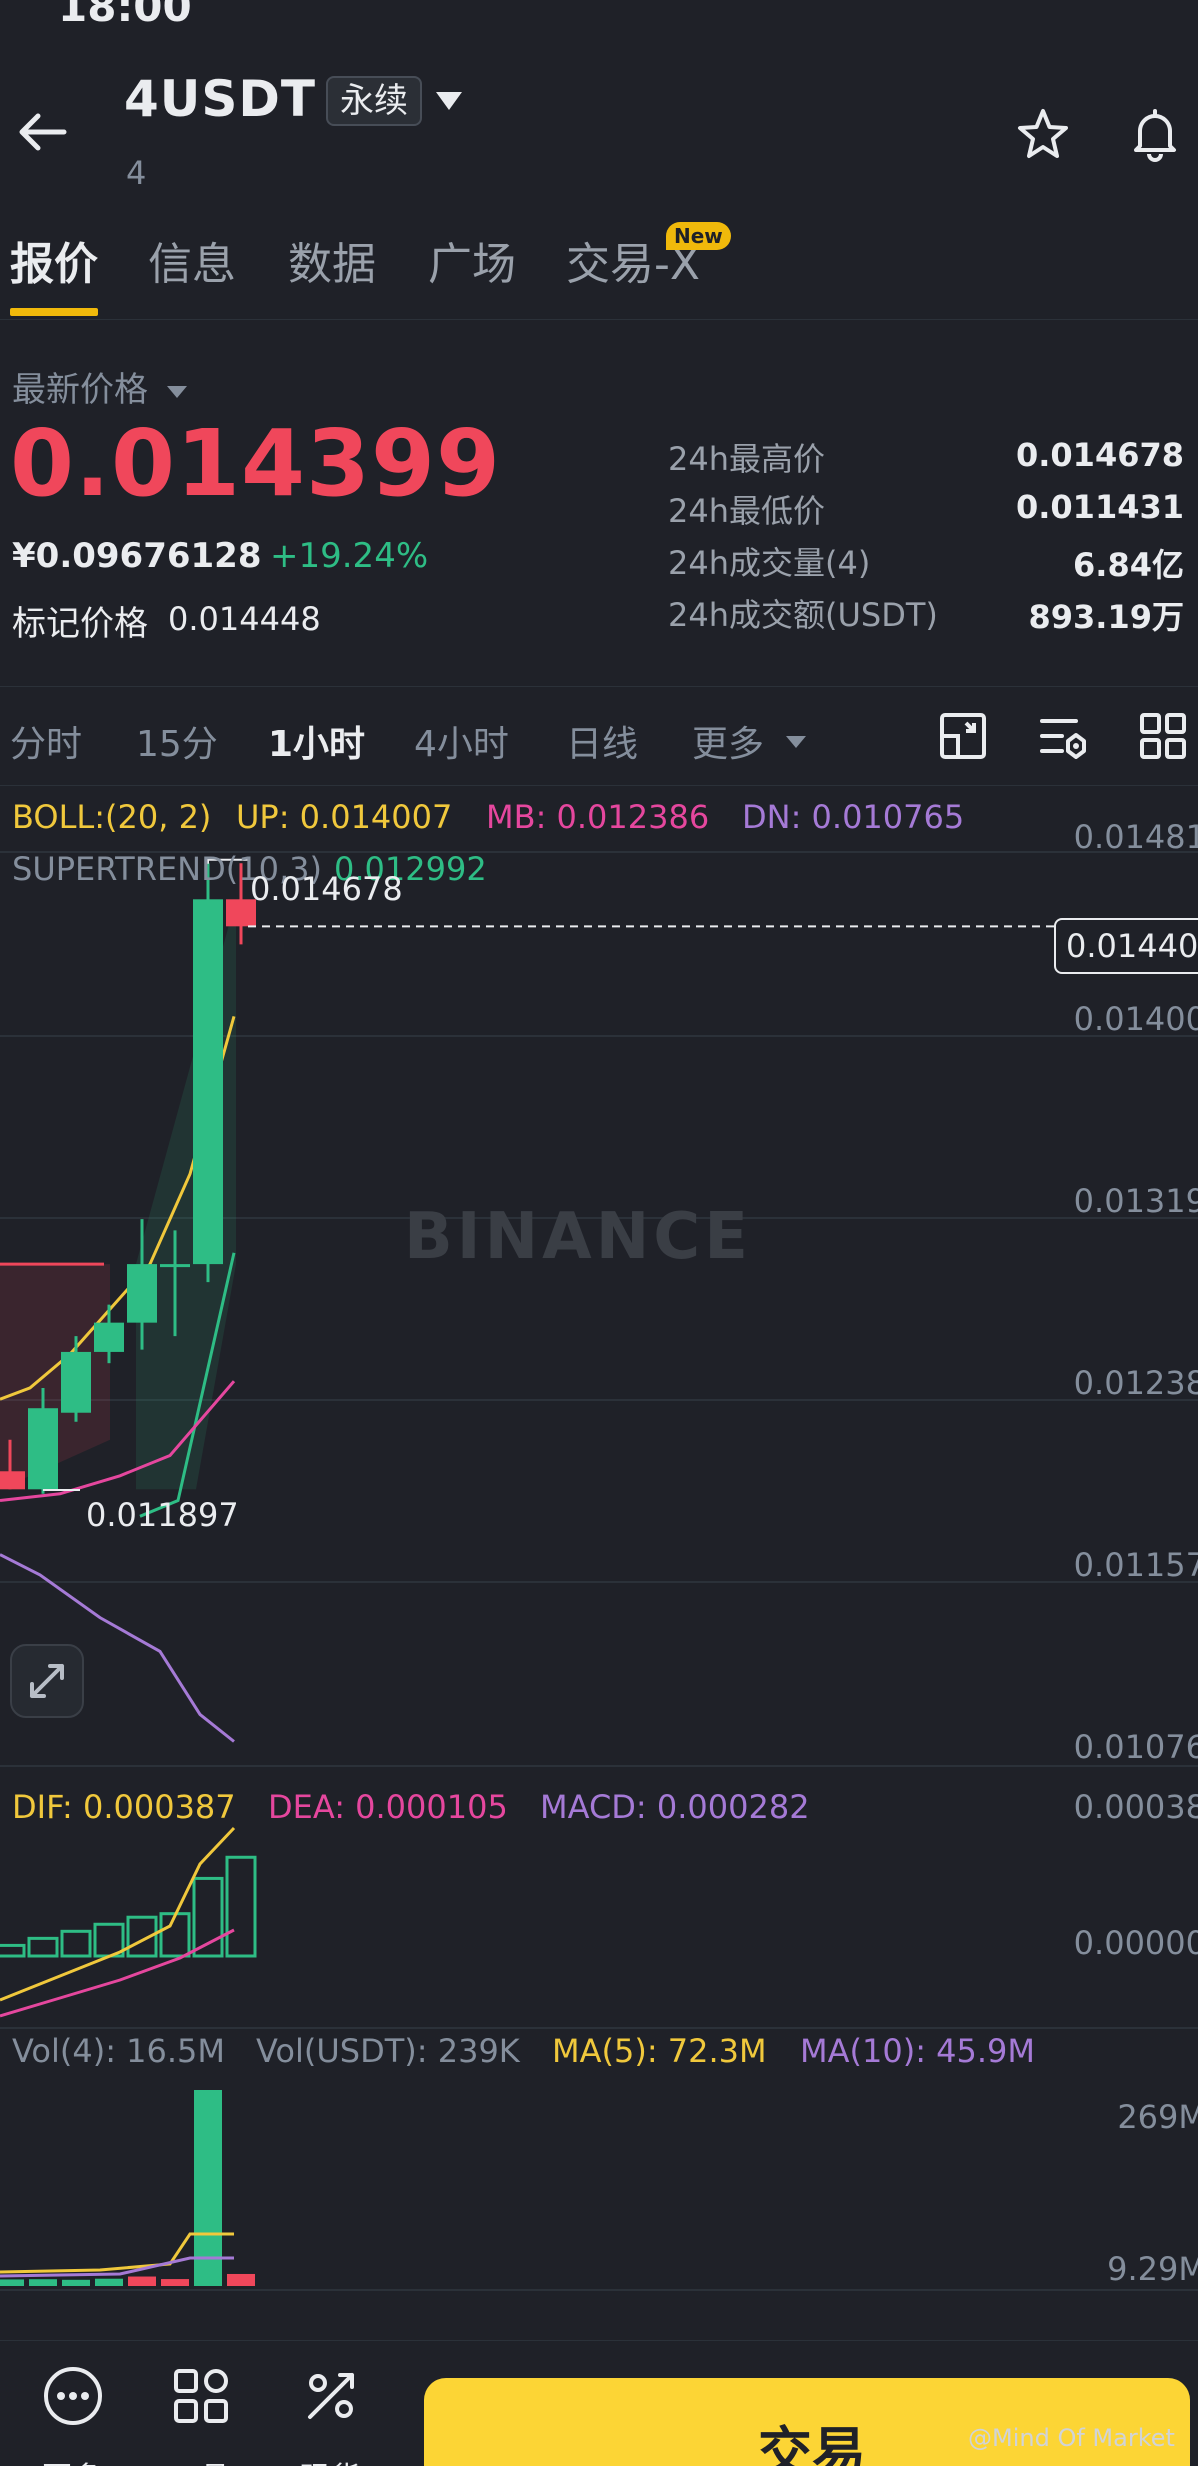 The image size is (1198, 2466). I want to click on fiat-price: ¥0.09676128, so click(137, 556).